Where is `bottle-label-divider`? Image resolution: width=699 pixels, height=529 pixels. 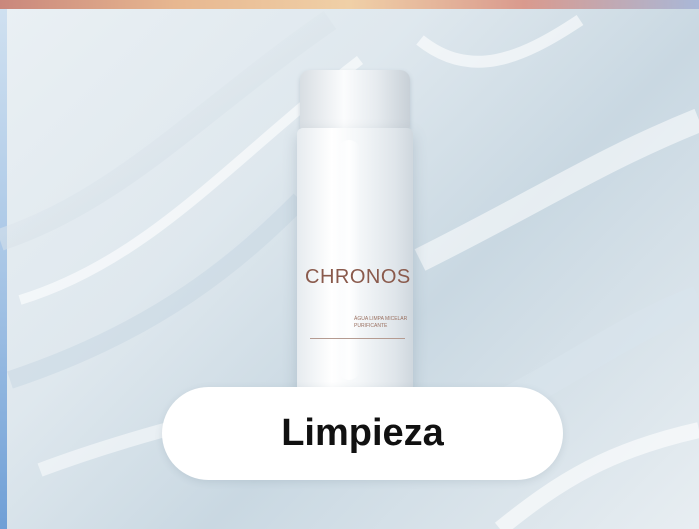
bottle-label-divider is located at coordinates (357, 338).